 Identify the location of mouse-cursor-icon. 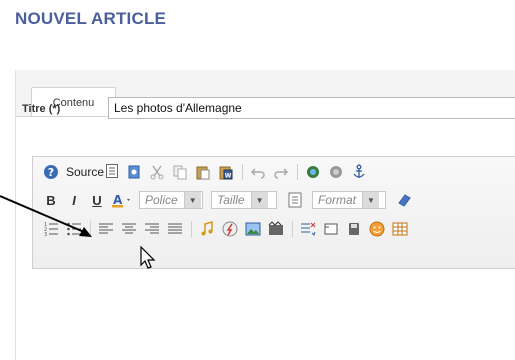
(148, 257).